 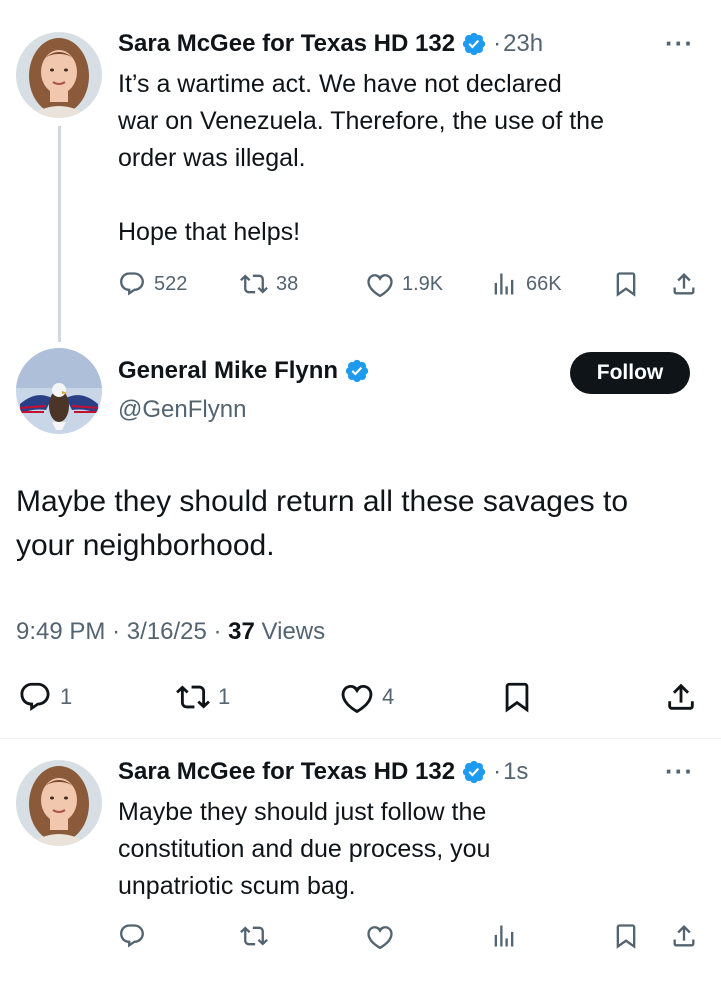 I want to click on like-count: 1.9K, so click(x=423, y=283).